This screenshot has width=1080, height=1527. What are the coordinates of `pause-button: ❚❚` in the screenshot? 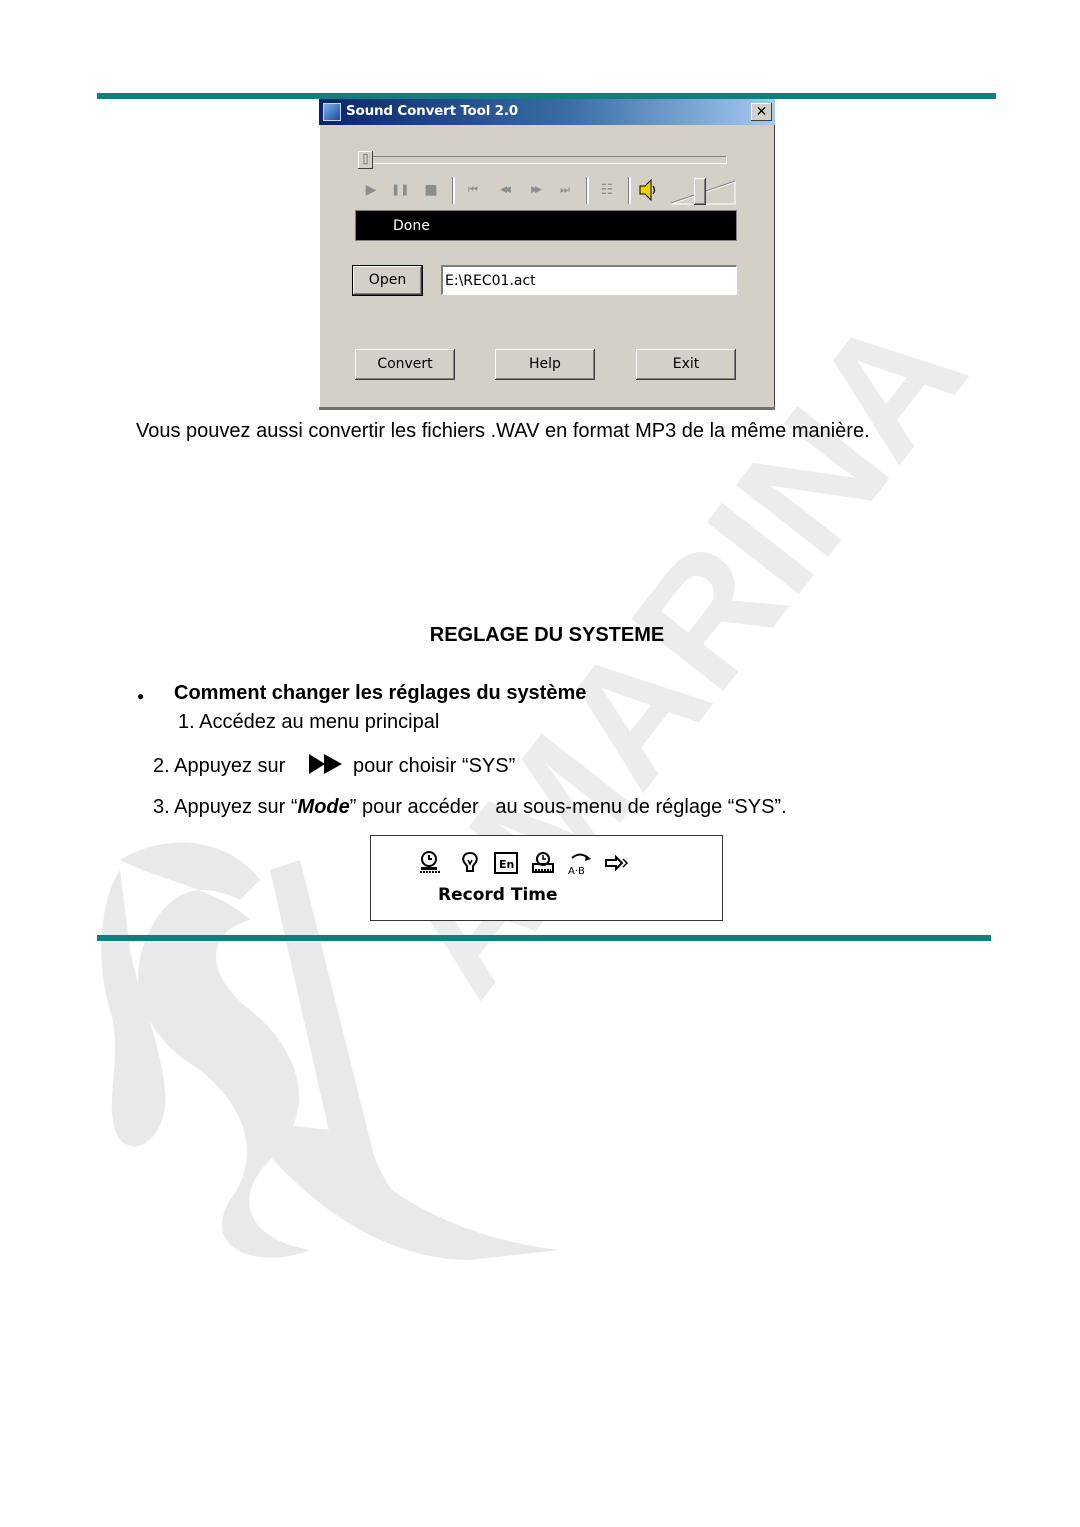 It's located at (400, 190).